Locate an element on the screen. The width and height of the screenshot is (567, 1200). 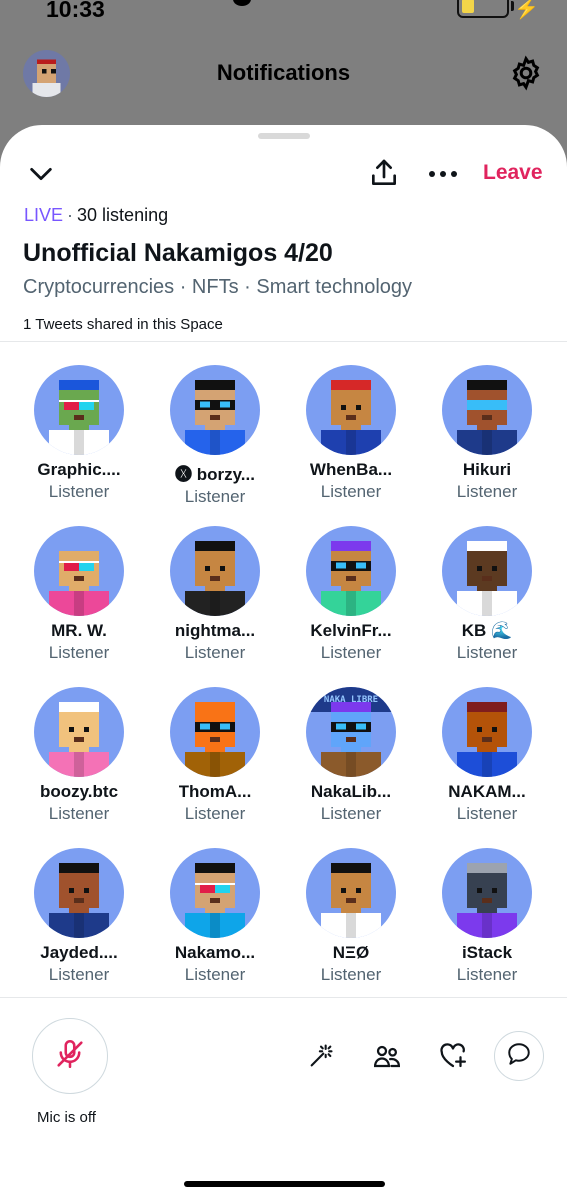
camera-notch is located at coordinates (242, 3).